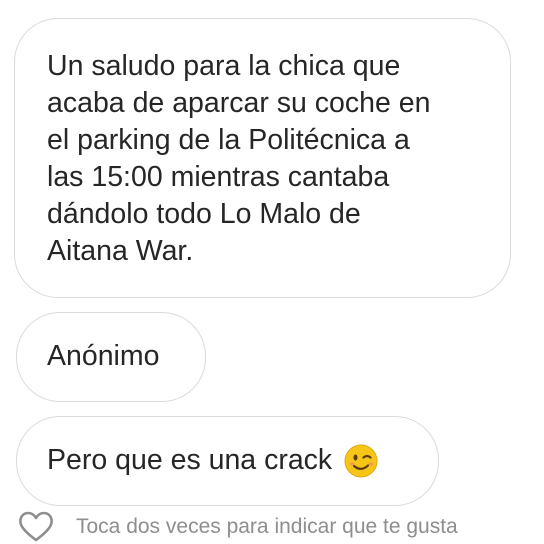 This screenshot has height=544, width=544. I want to click on message-line: Un saludo para la chica que, so click(224, 66).